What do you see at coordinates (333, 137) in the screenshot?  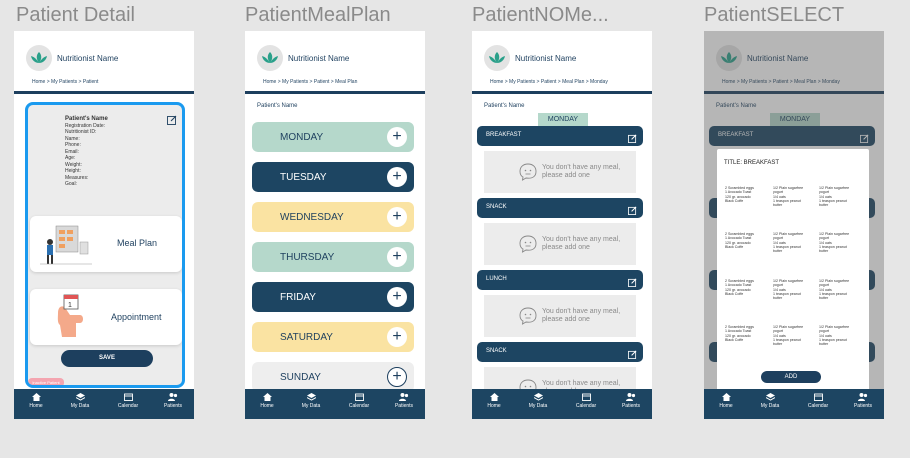 I see `day-row-monday: MONDAY +` at bounding box center [333, 137].